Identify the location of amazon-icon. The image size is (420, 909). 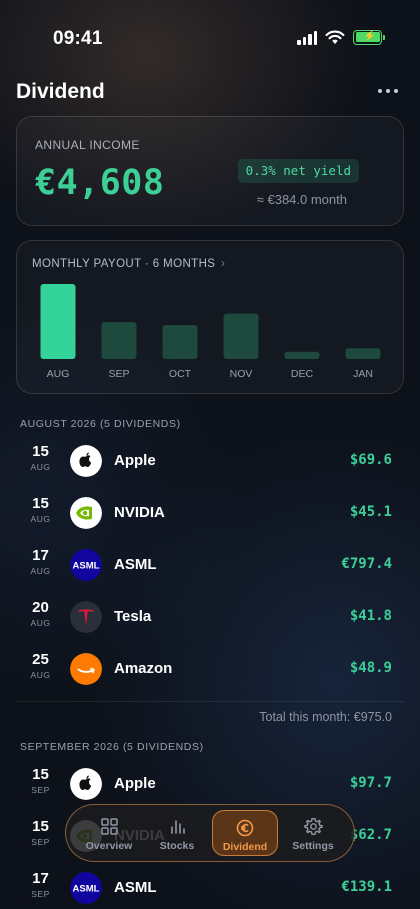
(86, 669).